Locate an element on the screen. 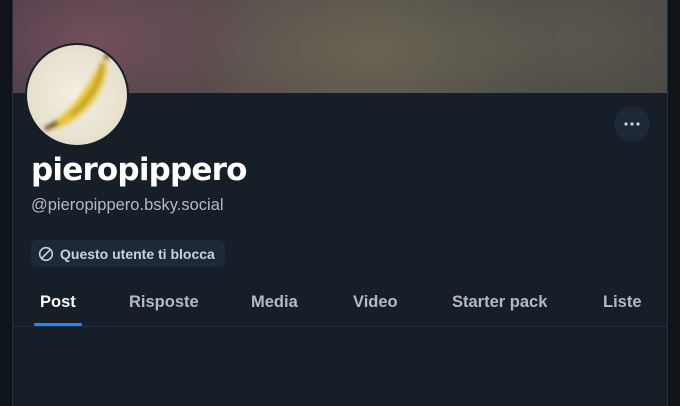 The height and width of the screenshot is (406, 680). avatar-image is located at coordinates (77, 91).